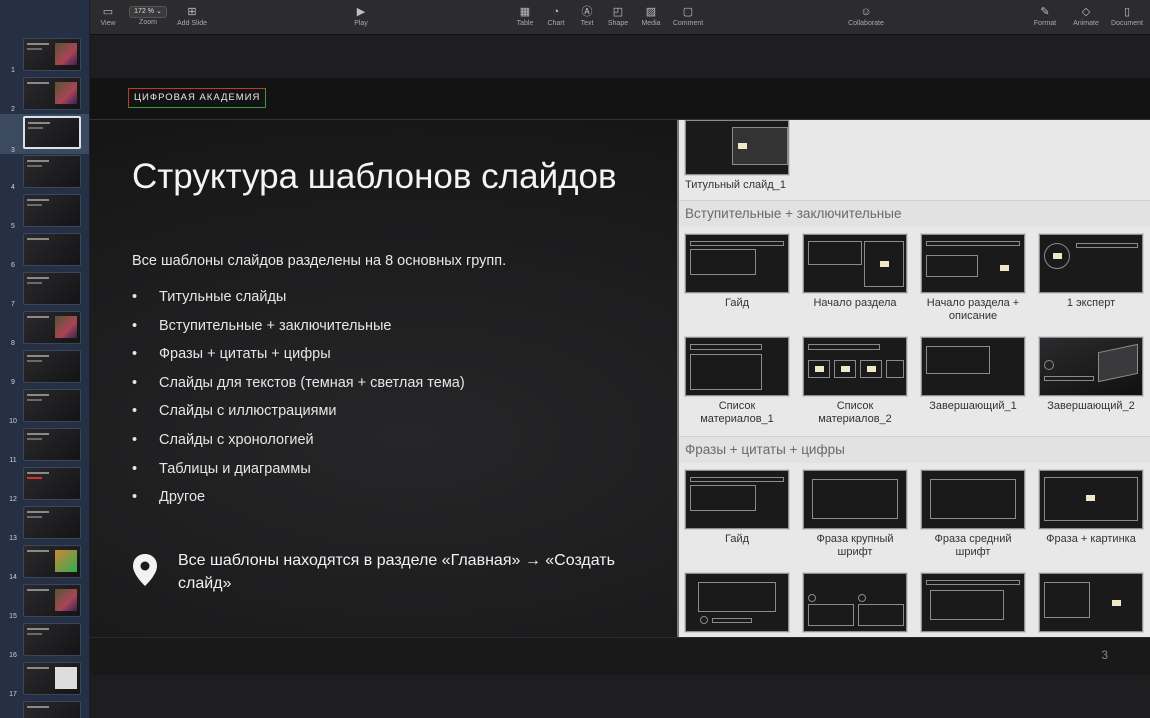  I want to click on bullet-item: • Таблицы и диаграммы, so click(221, 468).